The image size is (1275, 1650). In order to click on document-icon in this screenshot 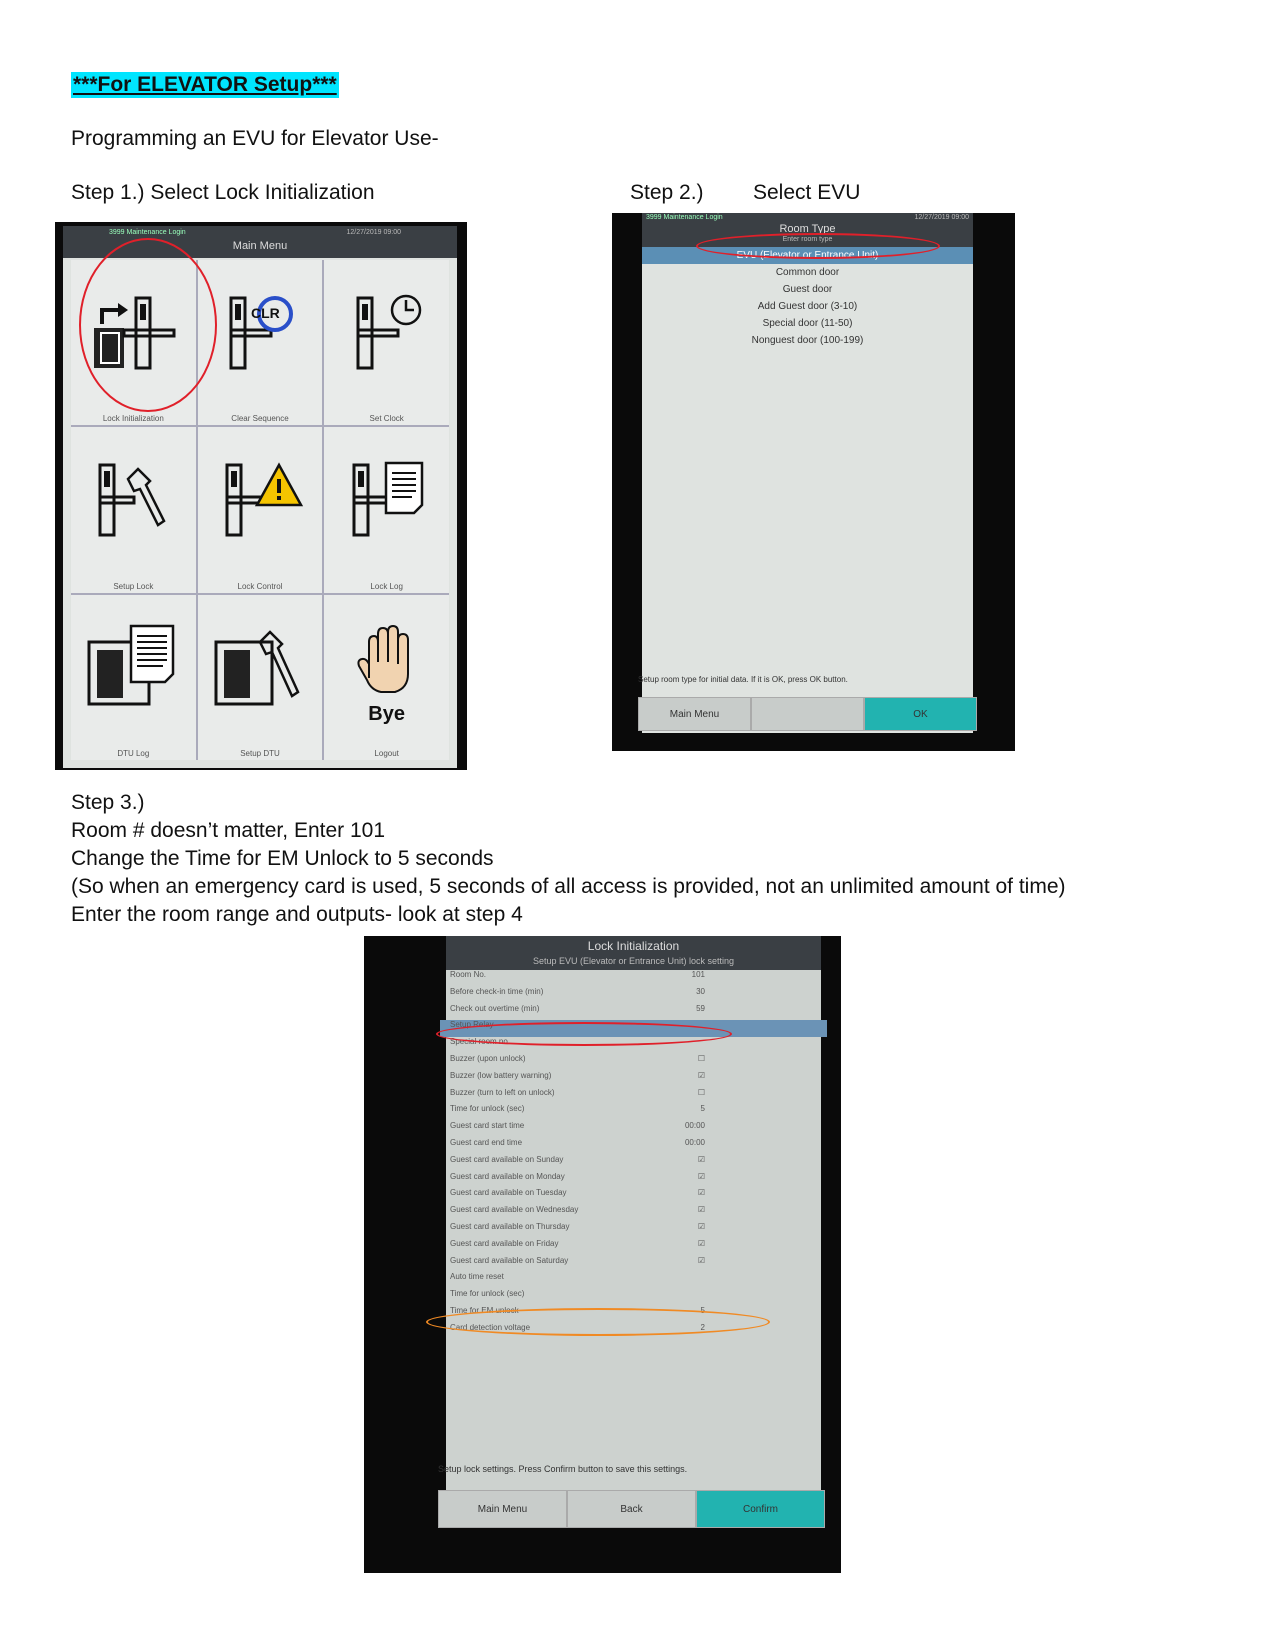, I will do `click(387, 499)`.